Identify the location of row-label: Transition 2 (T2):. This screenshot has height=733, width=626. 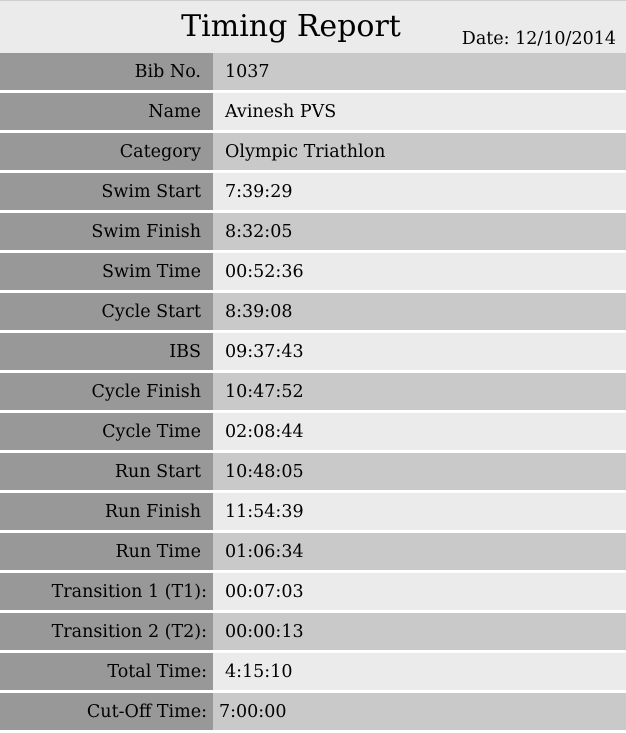
(106, 631).